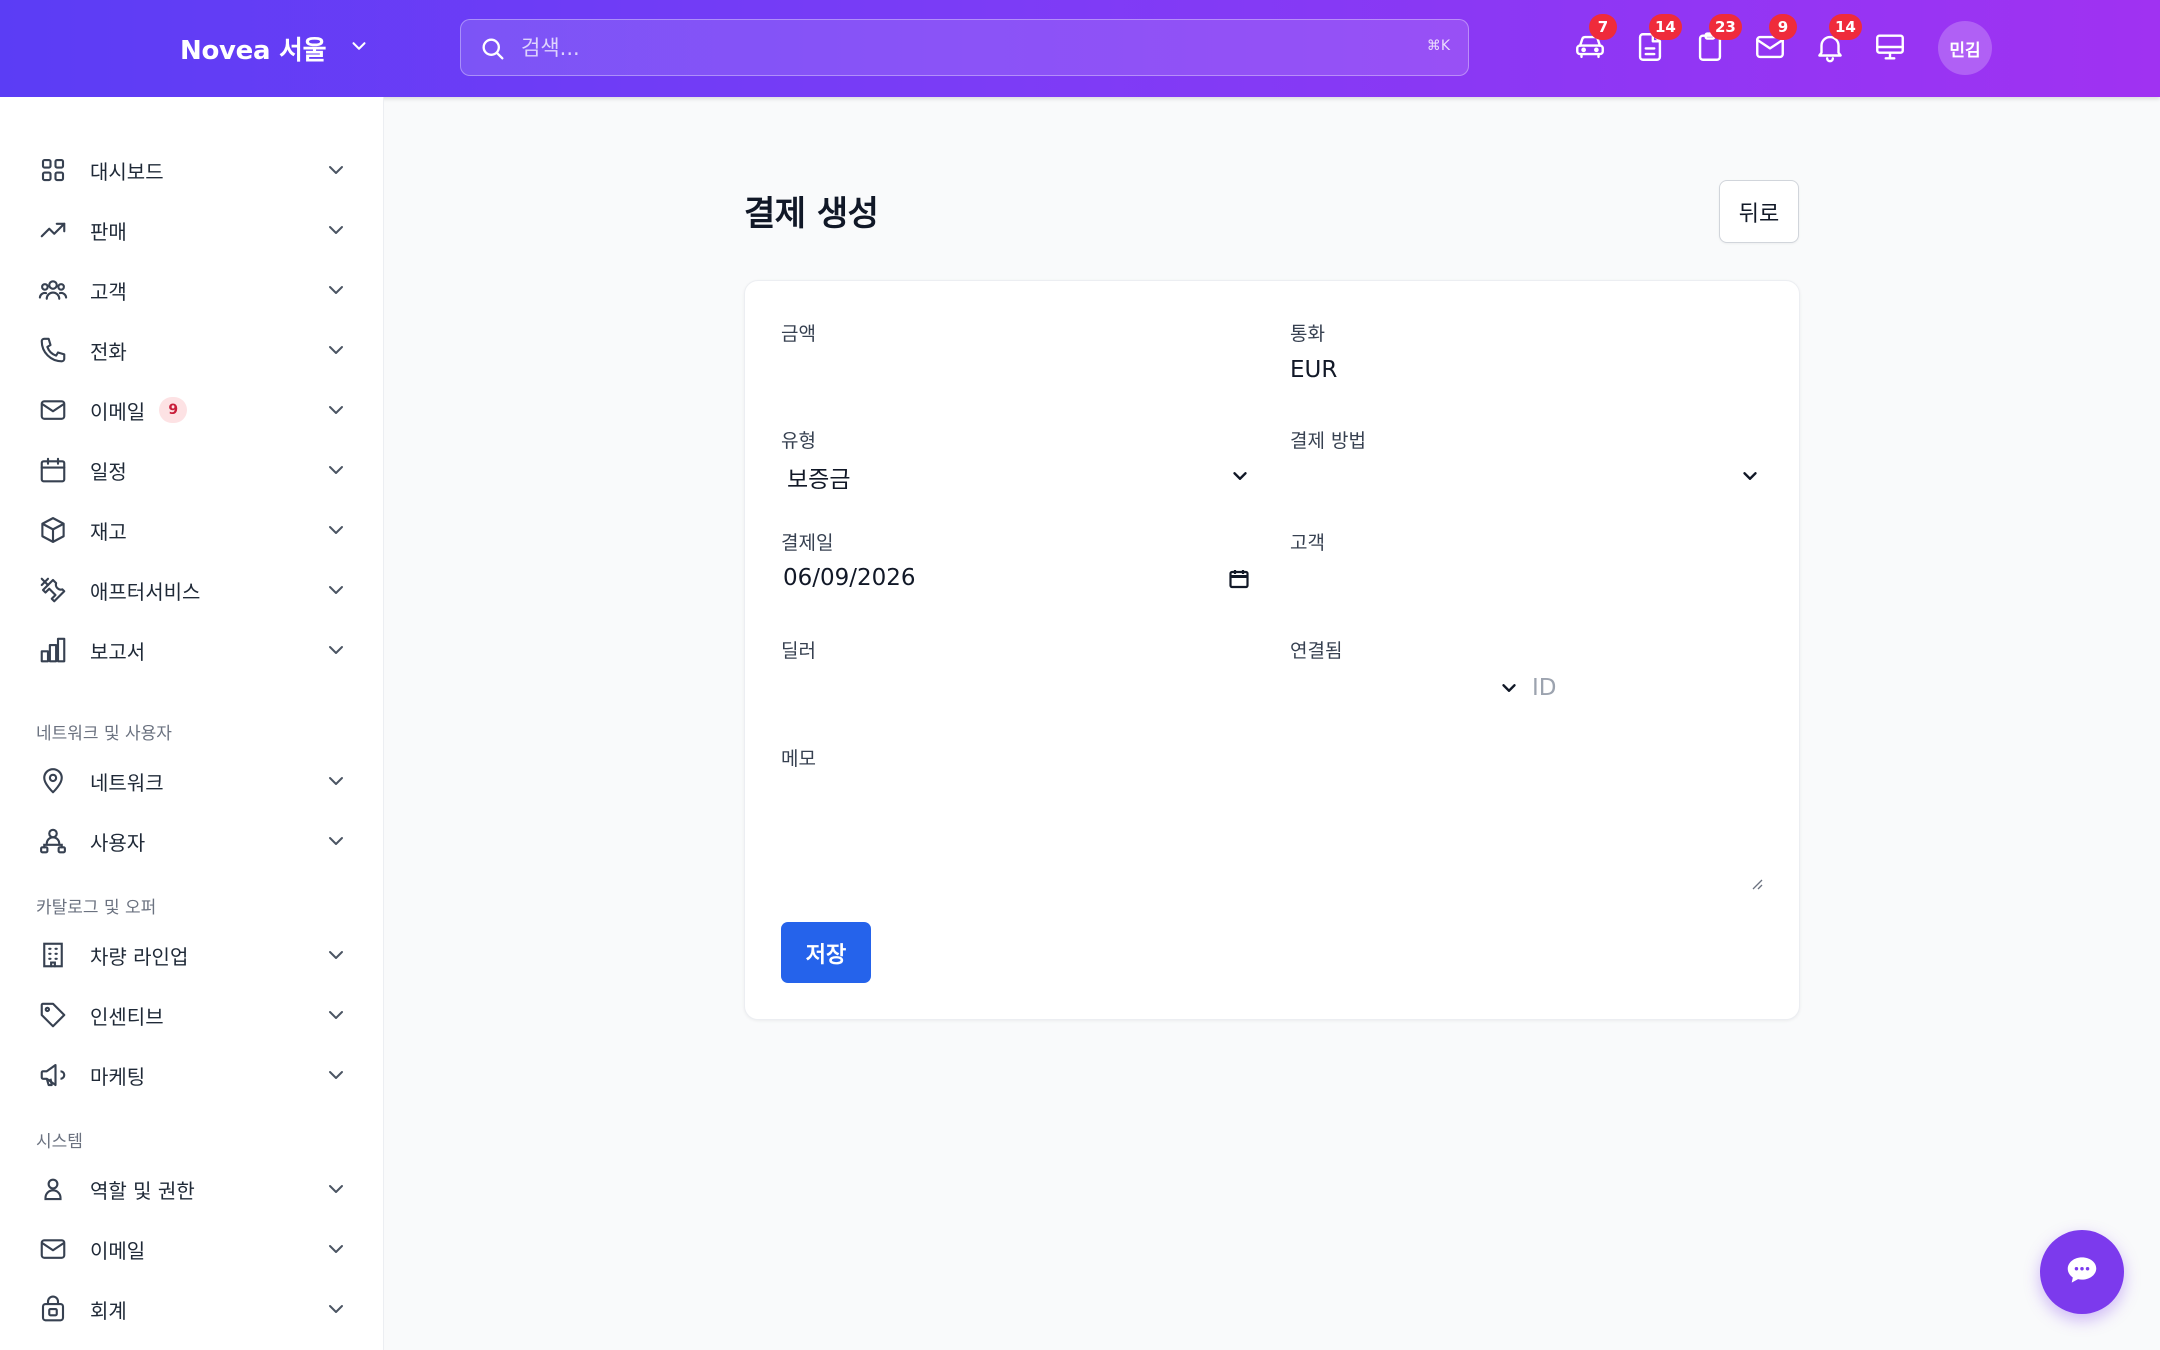  What do you see at coordinates (807, 543) in the screenshot?
I see `date-label: 결제일` at bounding box center [807, 543].